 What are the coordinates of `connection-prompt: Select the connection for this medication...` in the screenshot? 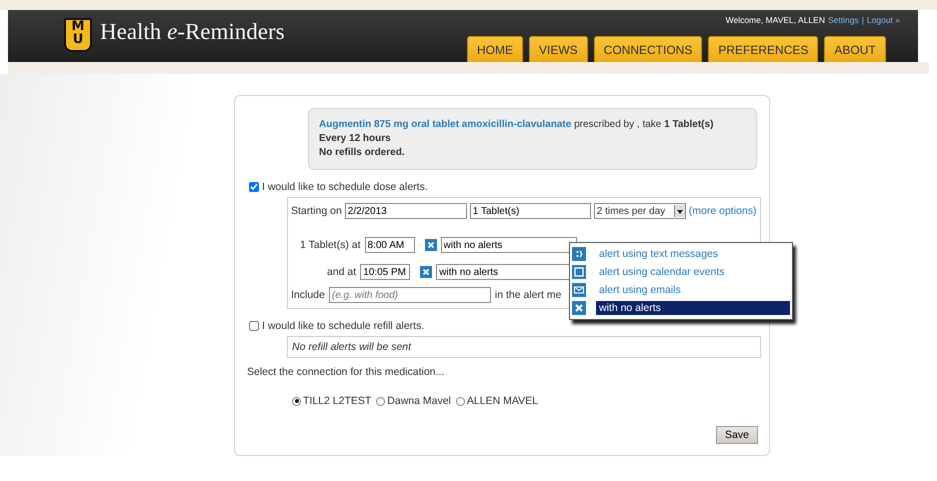 It's located at (346, 372).